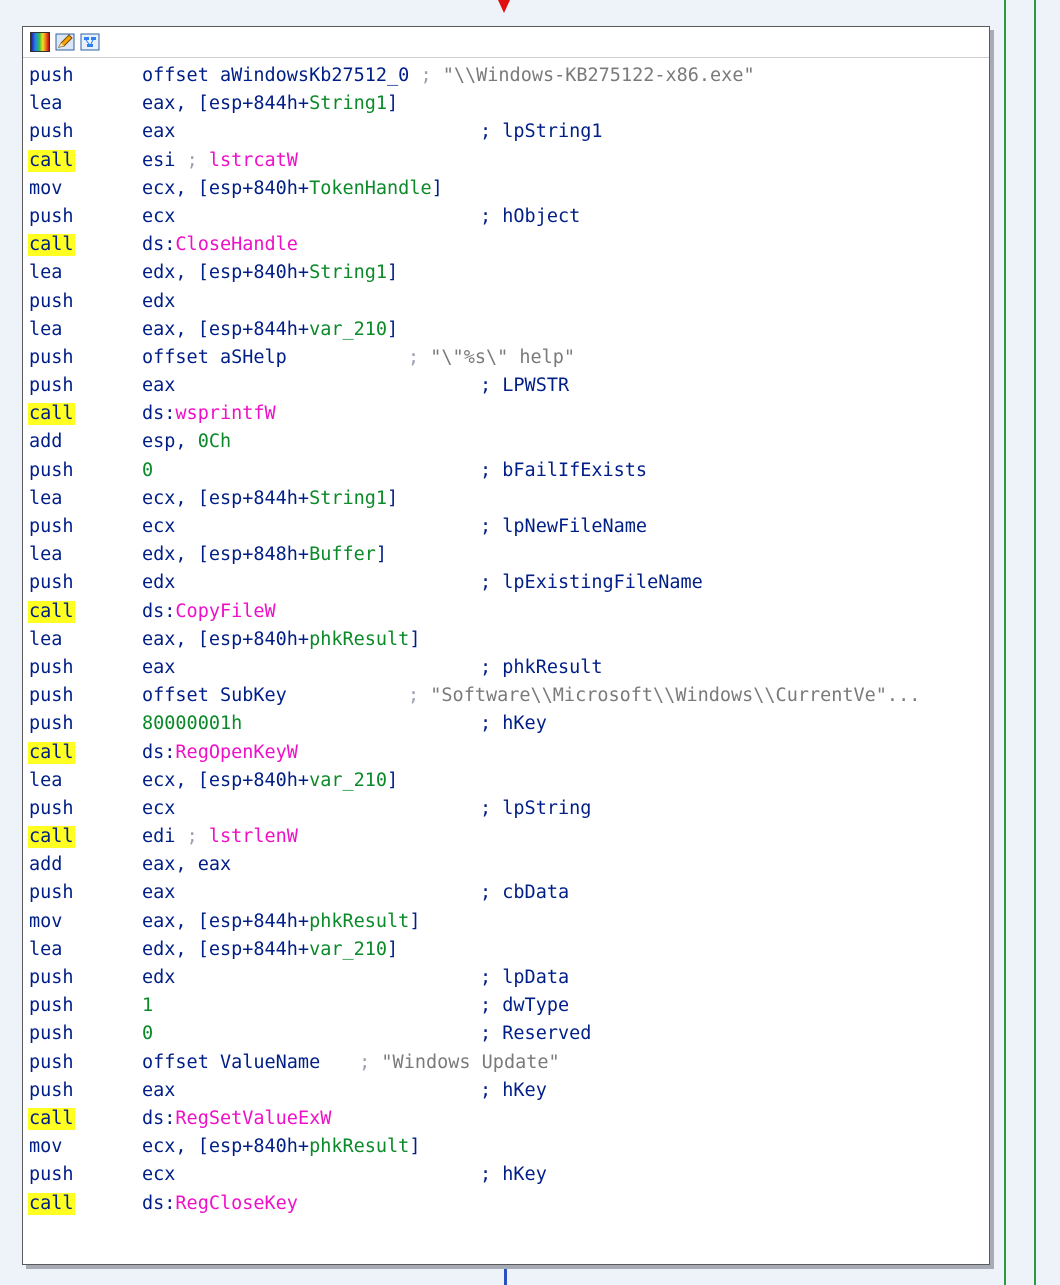 The height and width of the screenshot is (1285, 1060). Describe the element at coordinates (506, 724) in the screenshot. I see `instruction-line: push 80000001h ; hKey` at that location.